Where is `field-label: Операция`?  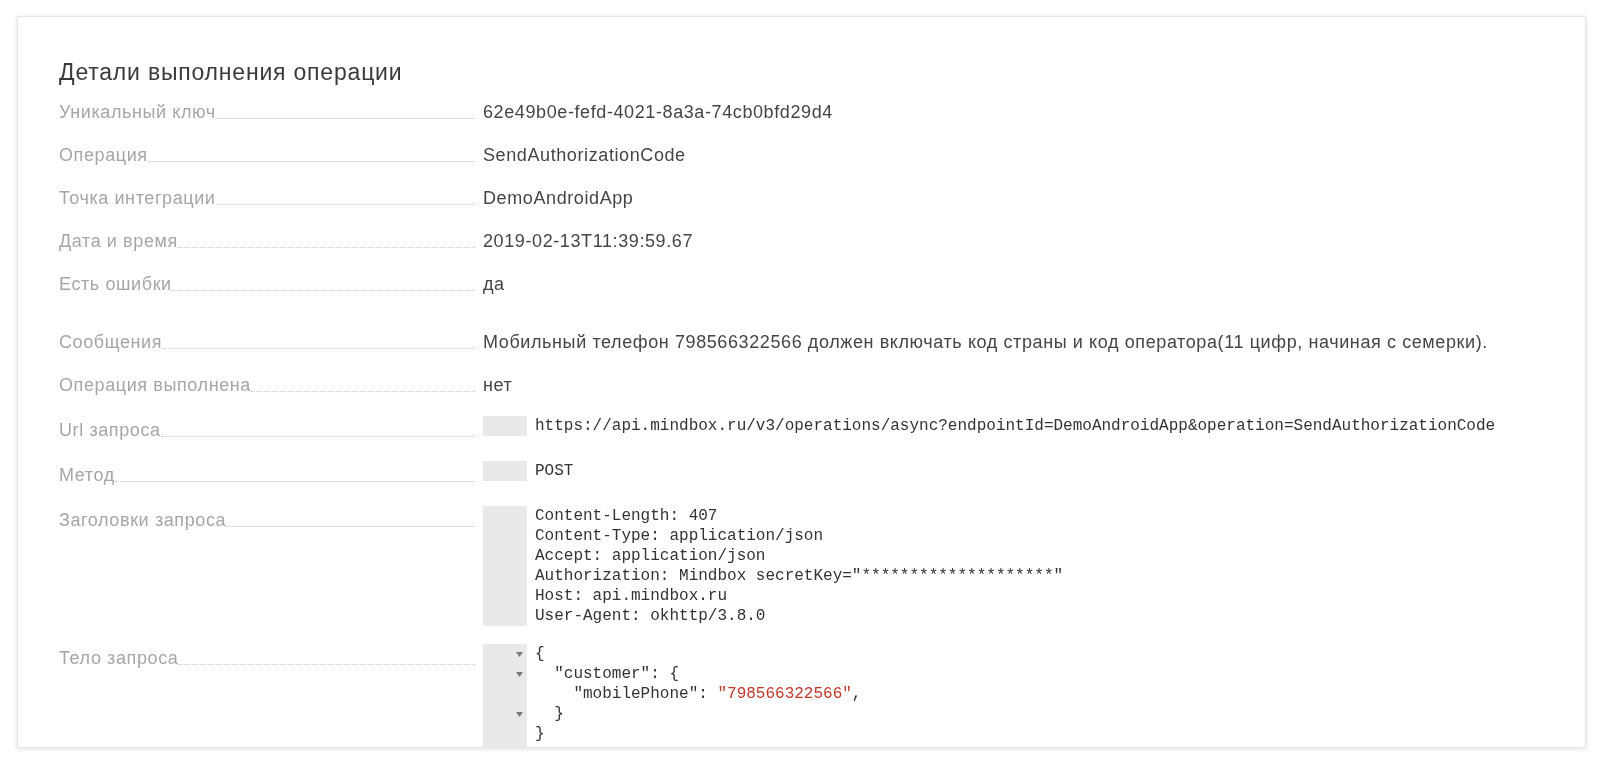 field-label: Операция is located at coordinates (103, 155).